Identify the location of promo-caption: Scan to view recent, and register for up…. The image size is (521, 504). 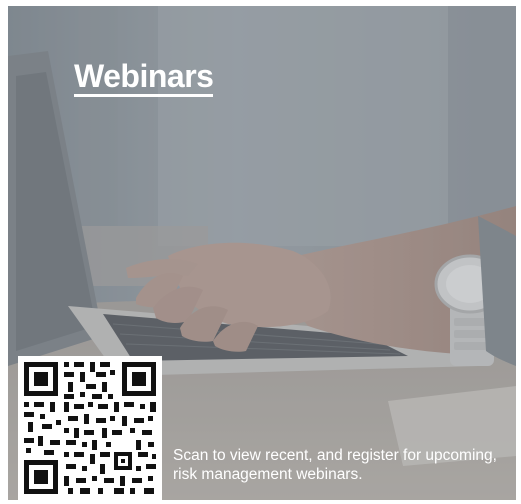
(335, 465).